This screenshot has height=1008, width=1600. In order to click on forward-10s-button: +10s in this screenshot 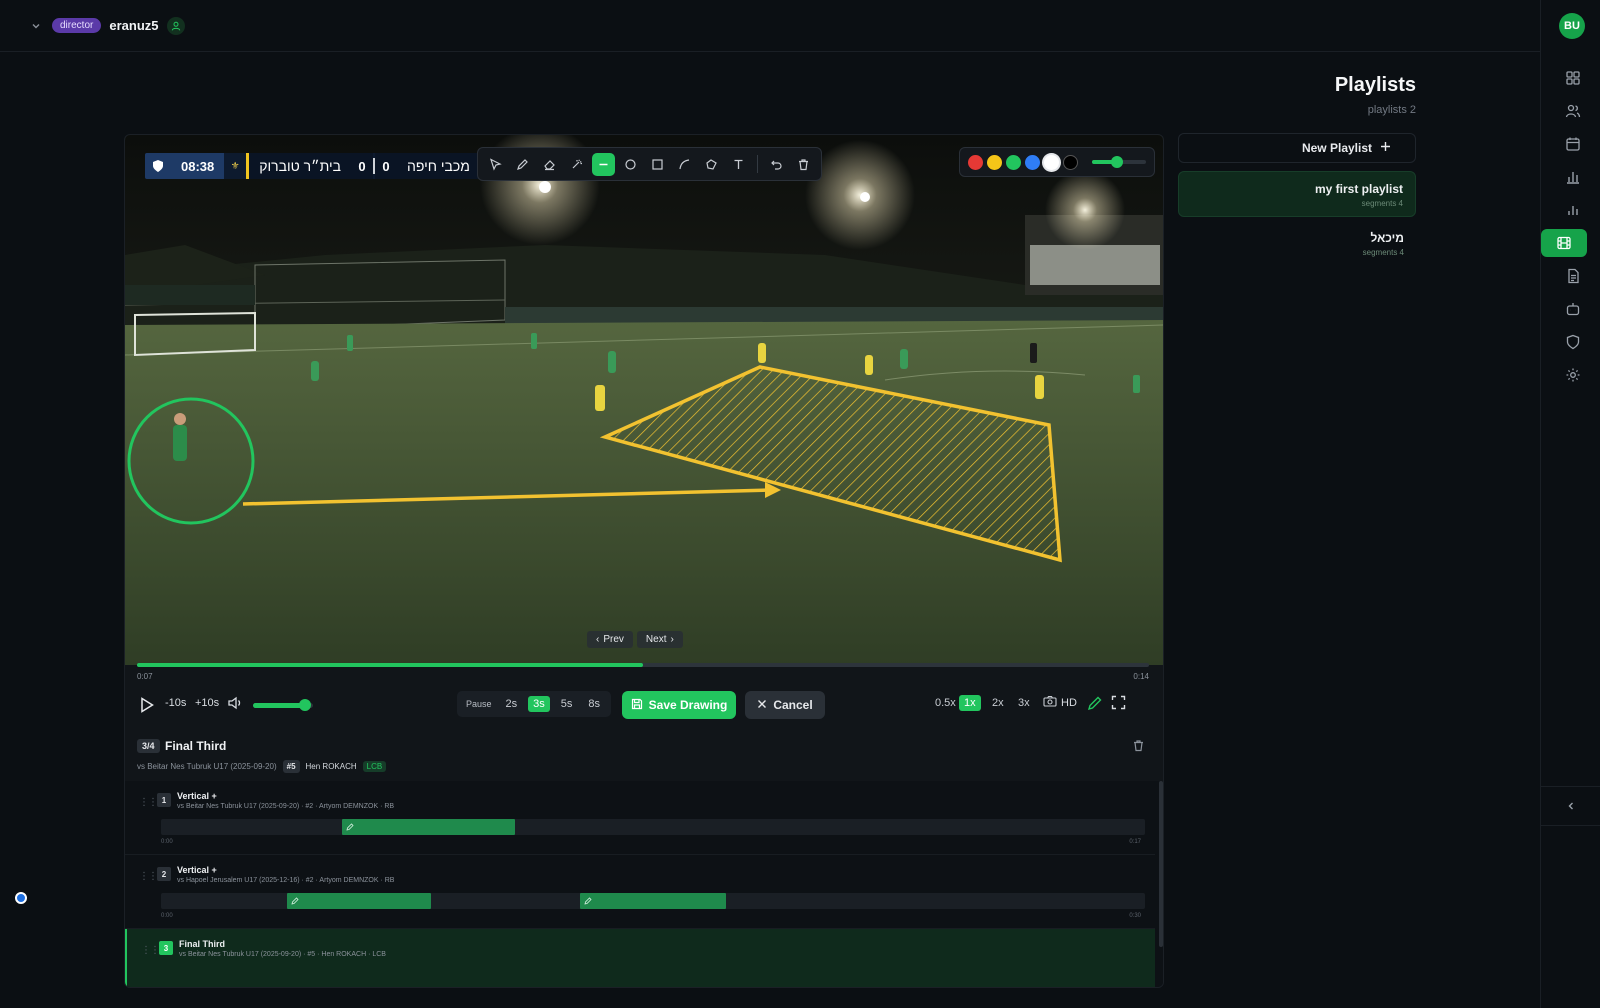, I will do `click(207, 703)`.